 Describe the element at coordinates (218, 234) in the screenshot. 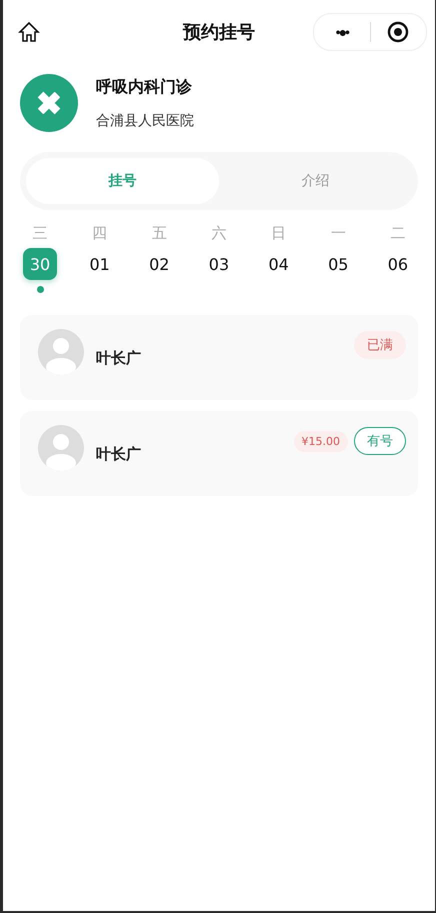

I see `weekday-label: 六` at that location.